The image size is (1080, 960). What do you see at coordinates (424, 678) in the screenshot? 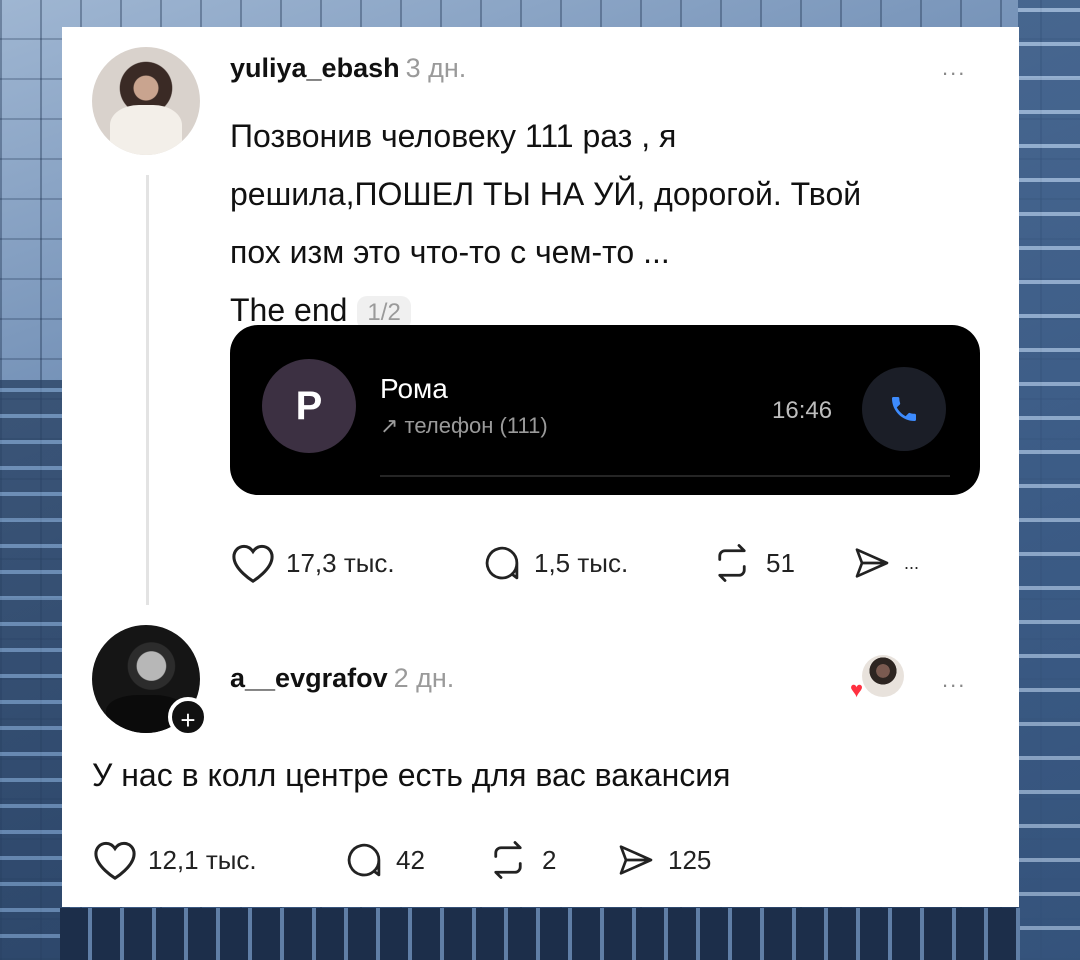
I see `reply-time: 2 дн.` at bounding box center [424, 678].